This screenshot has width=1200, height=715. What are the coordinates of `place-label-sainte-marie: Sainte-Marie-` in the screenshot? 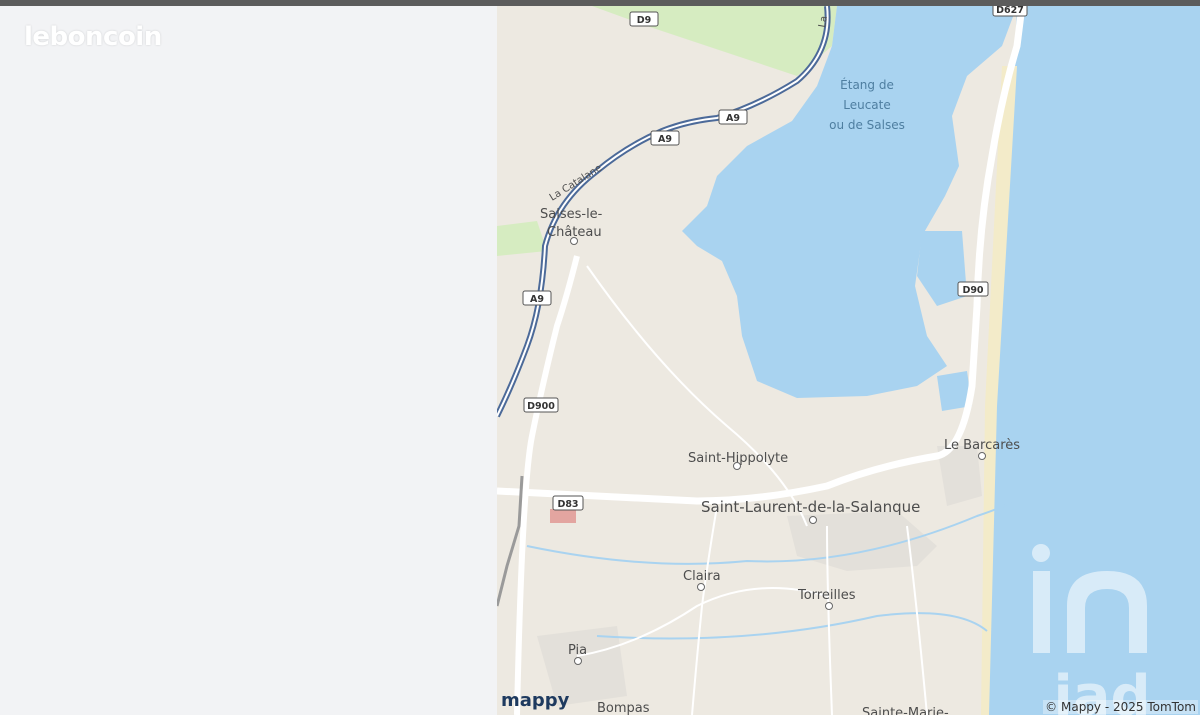 It's located at (905, 710).